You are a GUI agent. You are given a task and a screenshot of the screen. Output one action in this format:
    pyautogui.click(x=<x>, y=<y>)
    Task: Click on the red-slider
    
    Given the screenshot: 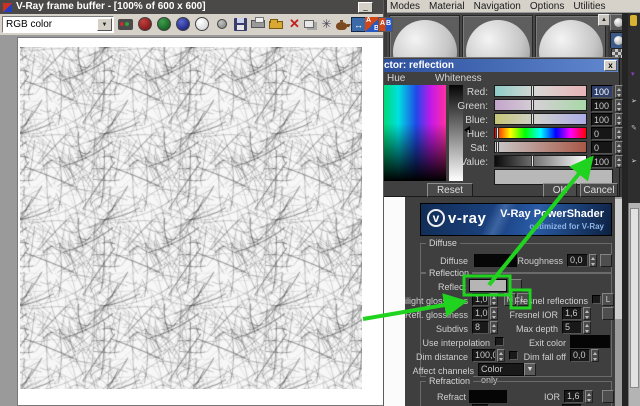 What is the action you would take?
    pyautogui.click(x=540, y=91)
    